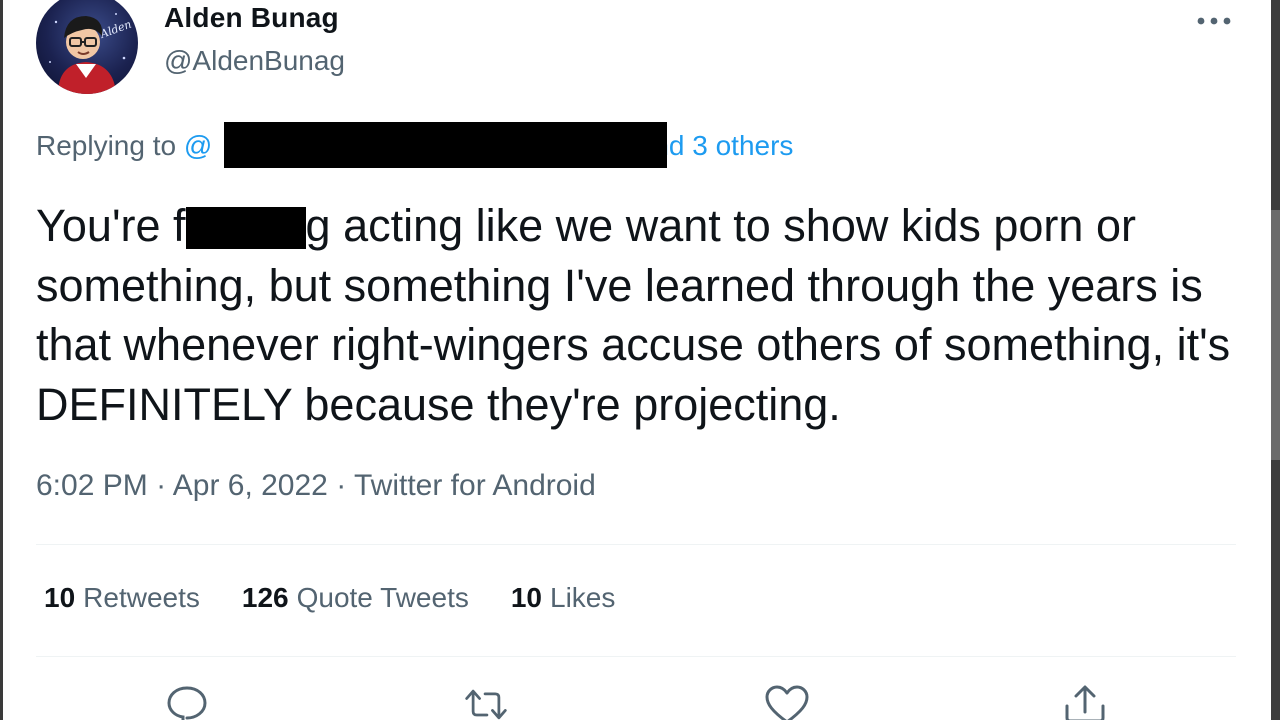  I want to click on avatar-image: Alden, so click(91, 53).